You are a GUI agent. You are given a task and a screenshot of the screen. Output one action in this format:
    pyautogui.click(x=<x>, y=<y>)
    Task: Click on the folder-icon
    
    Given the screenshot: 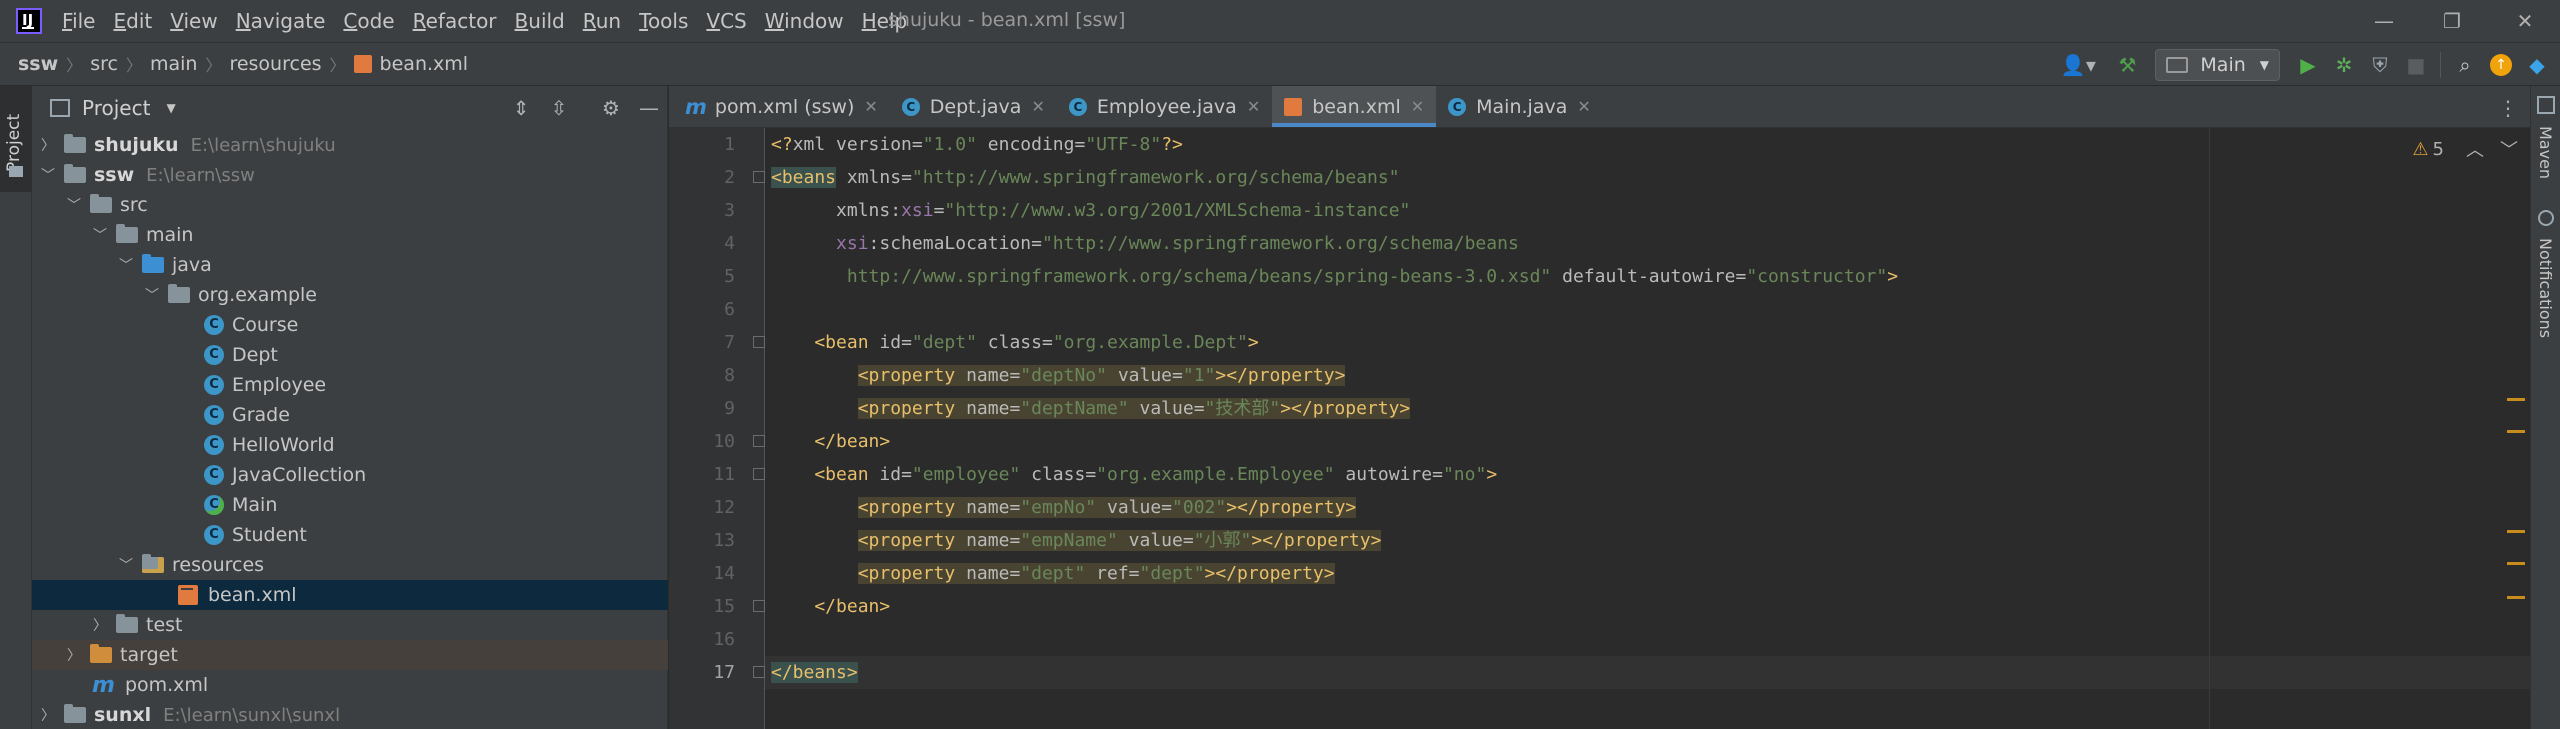 What is the action you would take?
    pyautogui.click(x=127, y=623)
    